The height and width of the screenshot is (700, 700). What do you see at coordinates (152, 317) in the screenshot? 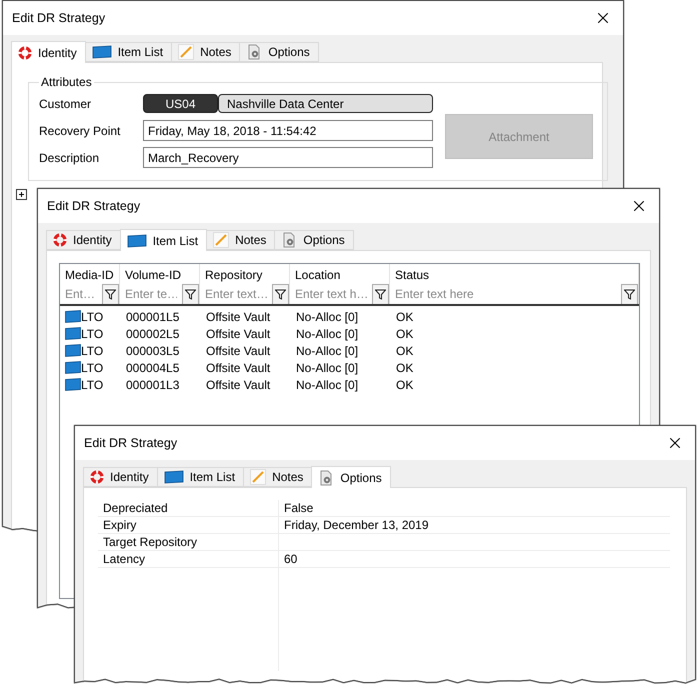
I see `table-cell-text: 000001L5` at bounding box center [152, 317].